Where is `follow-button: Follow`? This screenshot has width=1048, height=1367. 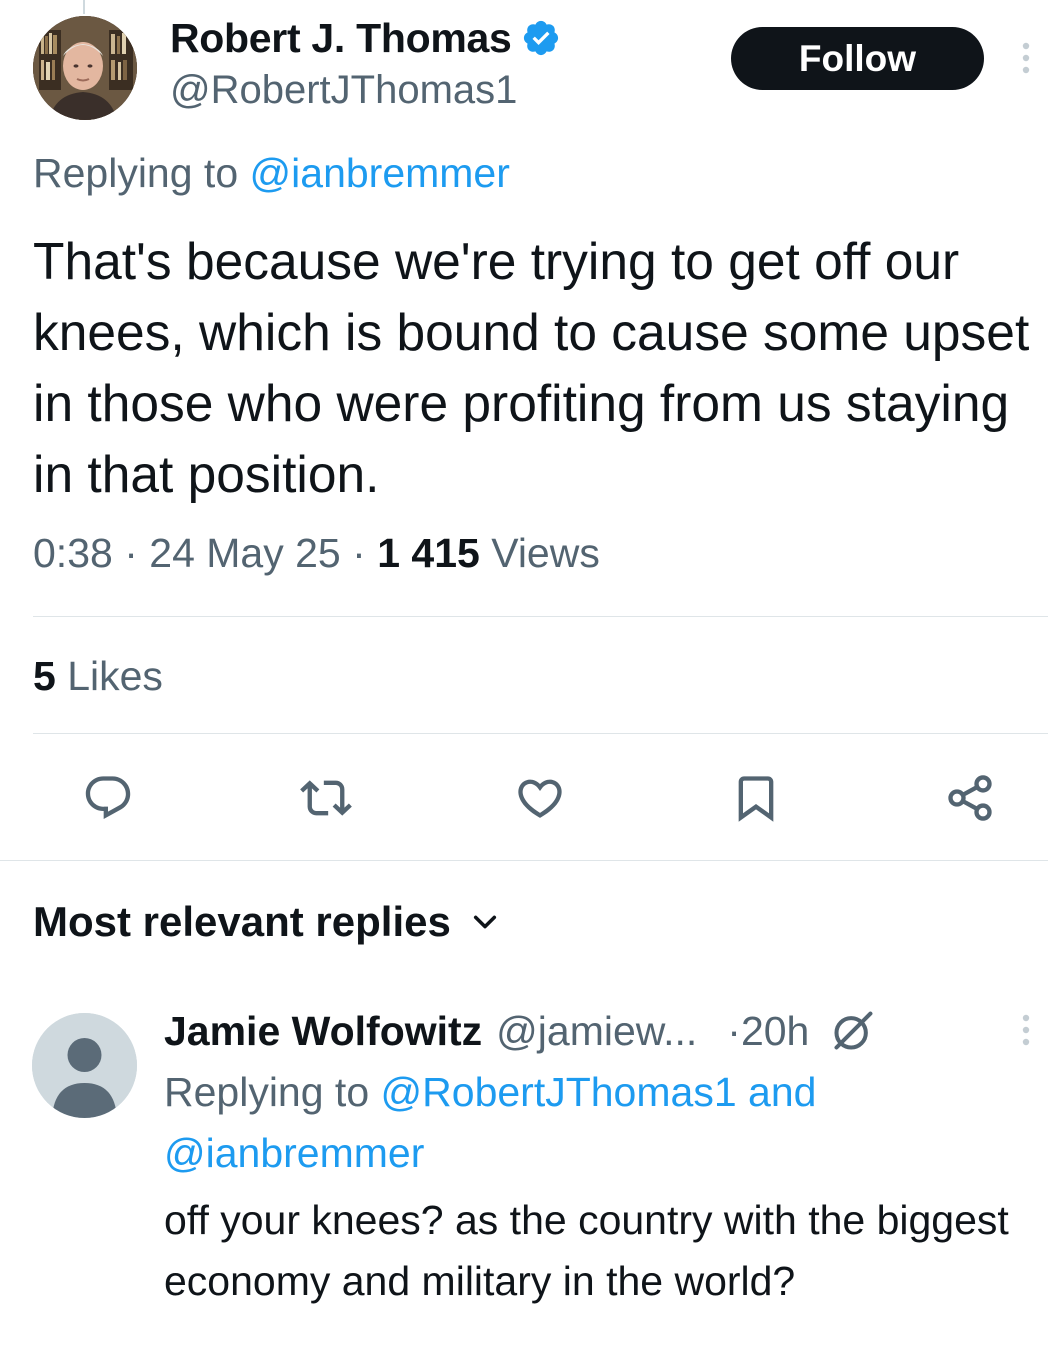
follow-button: Follow is located at coordinates (857, 58).